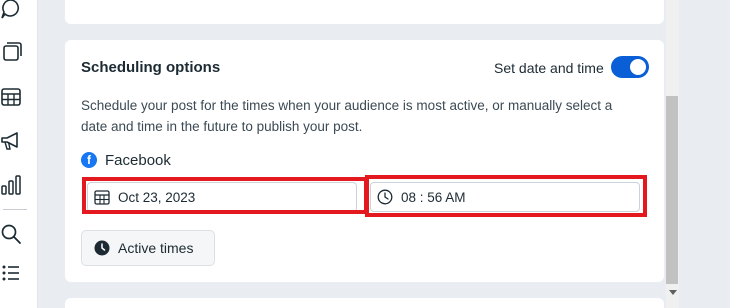 This screenshot has width=730, height=308. Describe the element at coordinates (222, 197) in the screenshot. I see `date-picker-field: Oct 23, 2023` at that location.